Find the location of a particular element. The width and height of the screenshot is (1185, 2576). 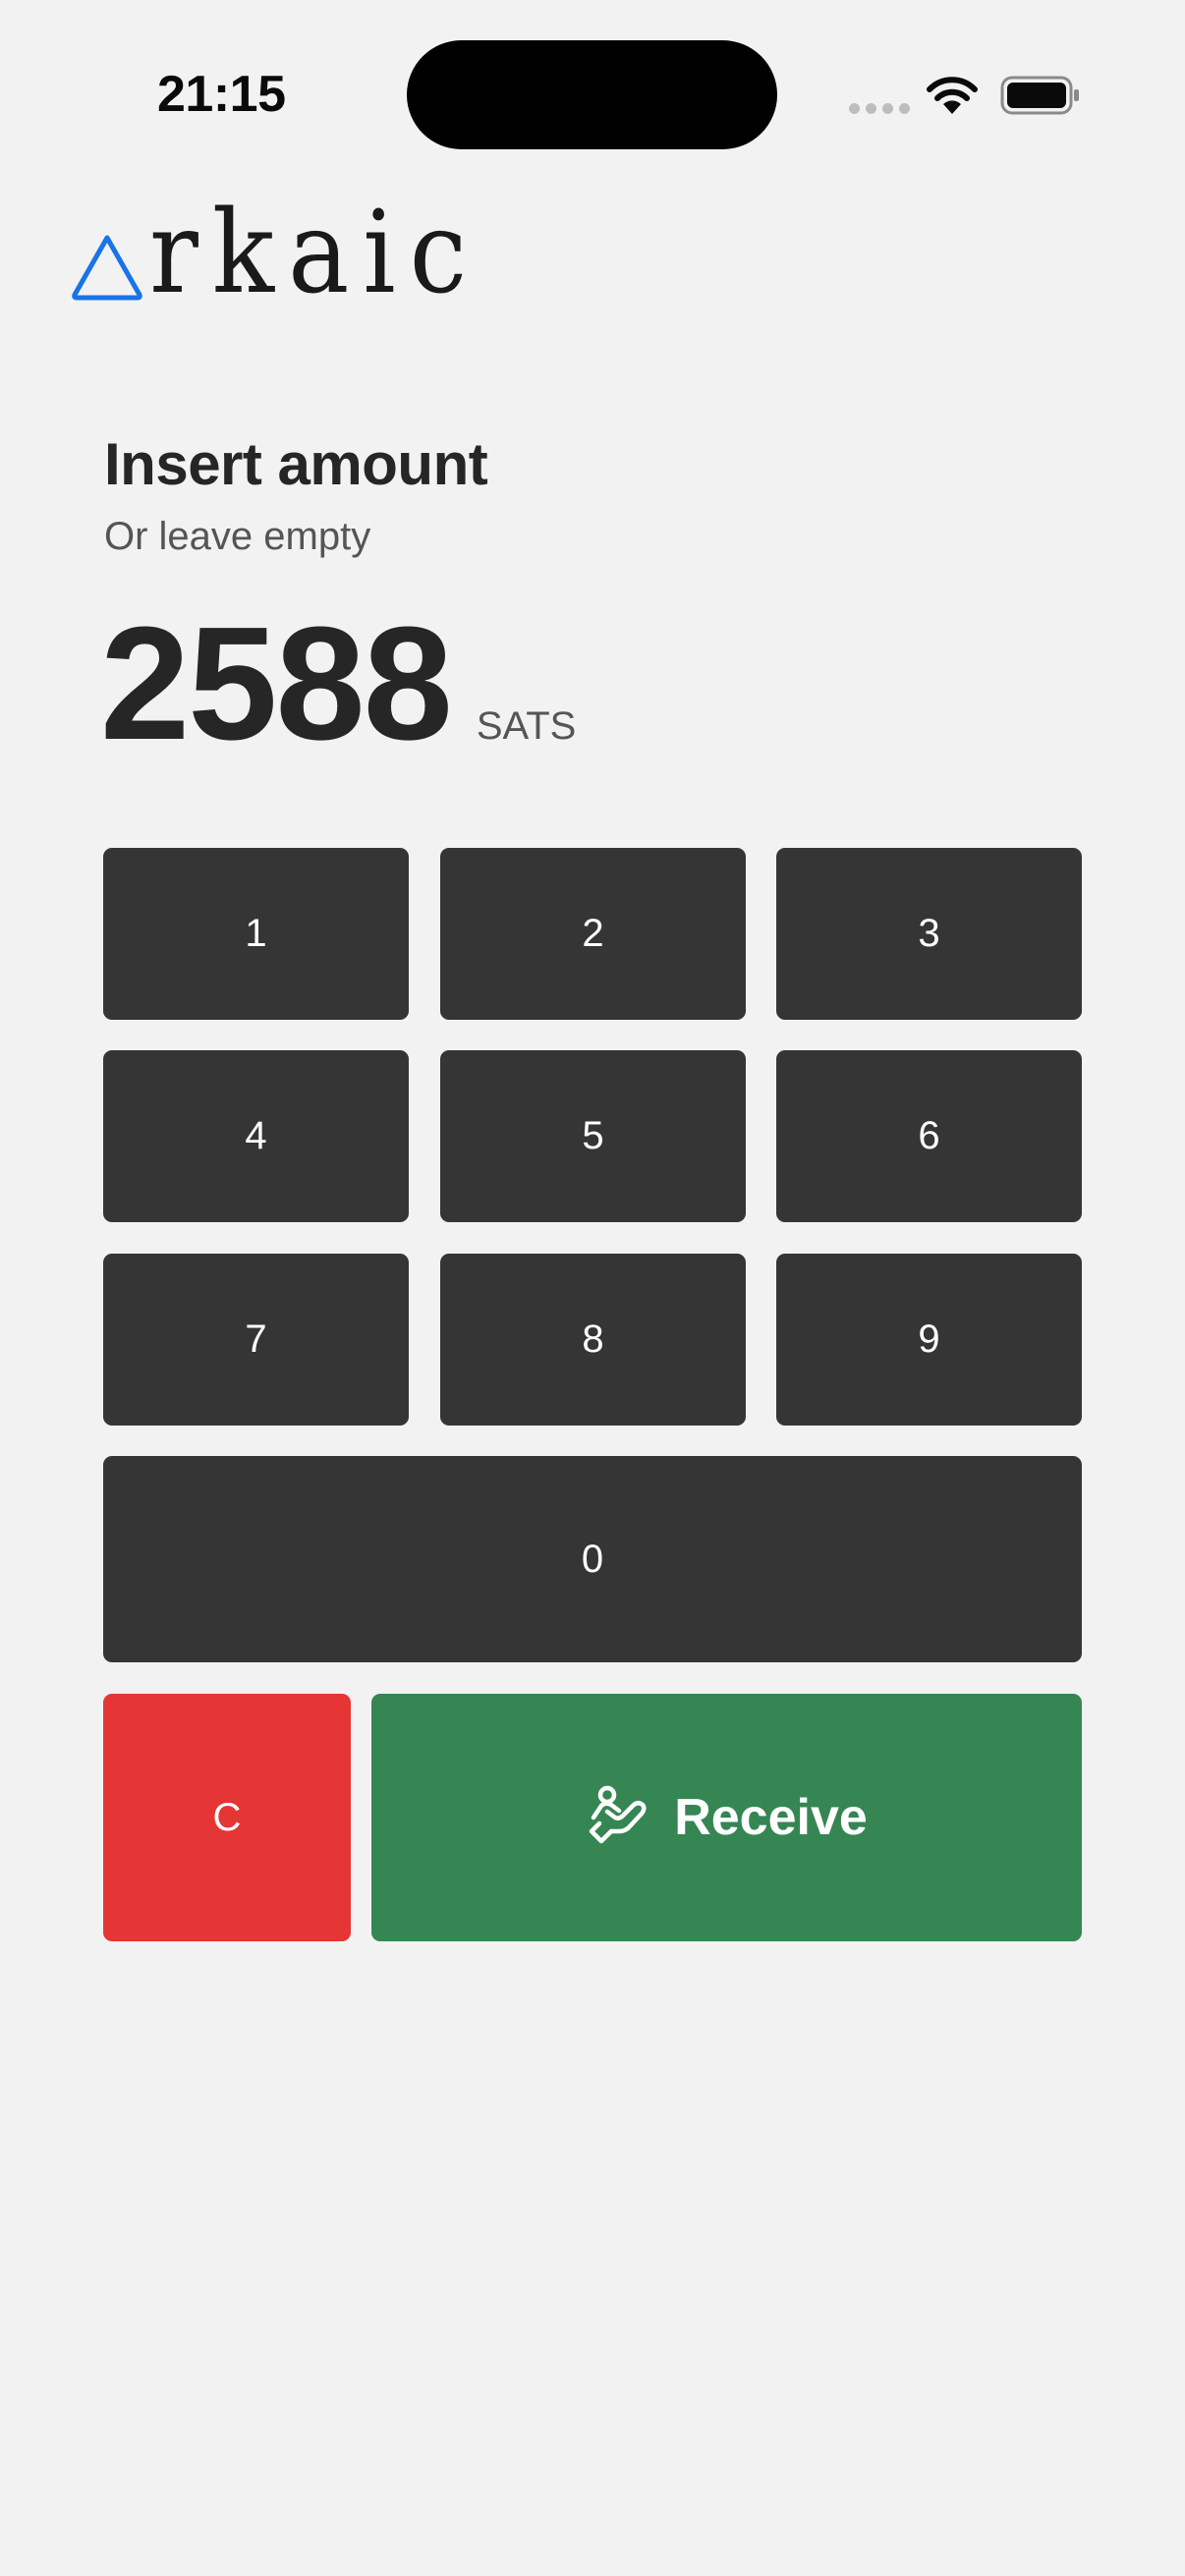

dynamic-island is located at coordinates (592, 94).